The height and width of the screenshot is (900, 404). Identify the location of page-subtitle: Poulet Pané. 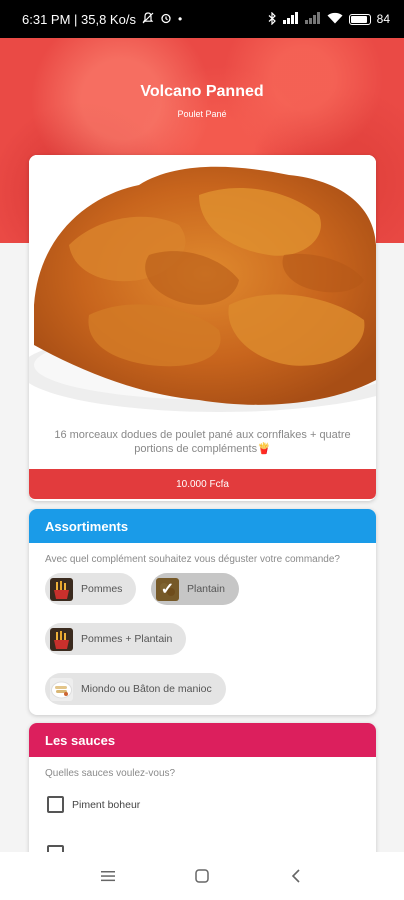
(202, 114).